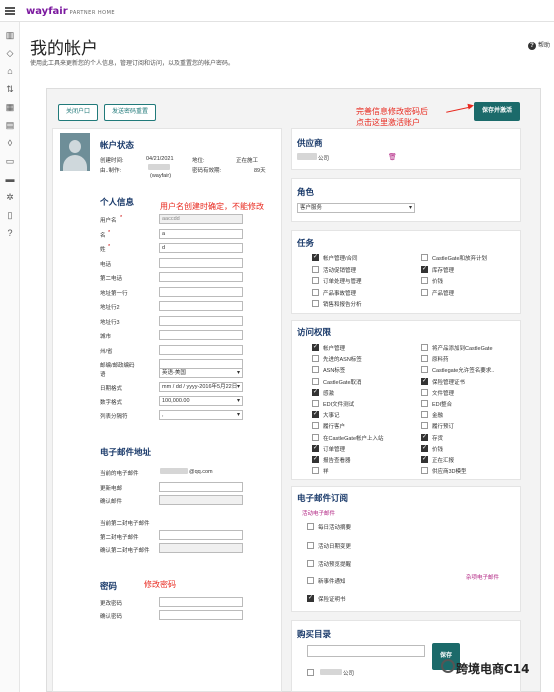  Describe the element at coordinates (497, 111) in the screenshot. I see `save-activate-button: 保存并激活` at that location.